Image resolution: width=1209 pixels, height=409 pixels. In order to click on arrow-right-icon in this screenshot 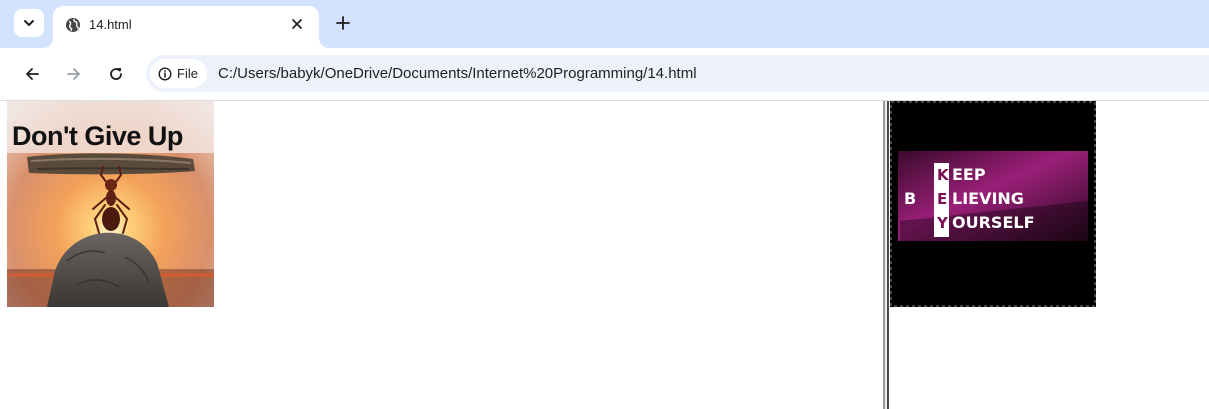, I will do `click(73, 74)`.